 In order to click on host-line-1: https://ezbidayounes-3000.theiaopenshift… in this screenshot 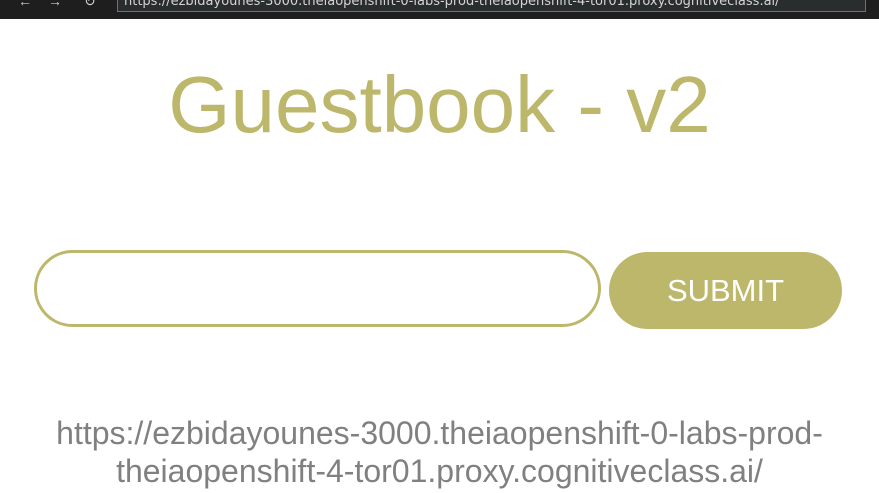, I will do `click(439, 433)`.